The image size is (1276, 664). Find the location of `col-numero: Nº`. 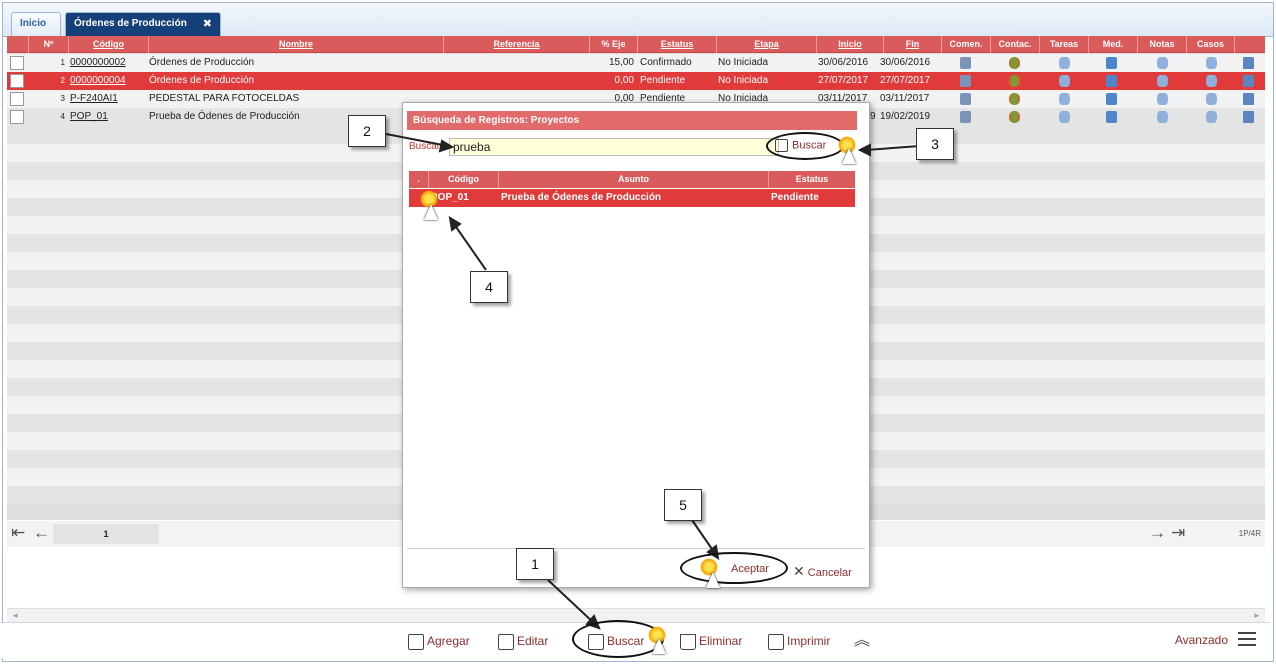

col-numero: Nº is located at coordinates (49, 44).